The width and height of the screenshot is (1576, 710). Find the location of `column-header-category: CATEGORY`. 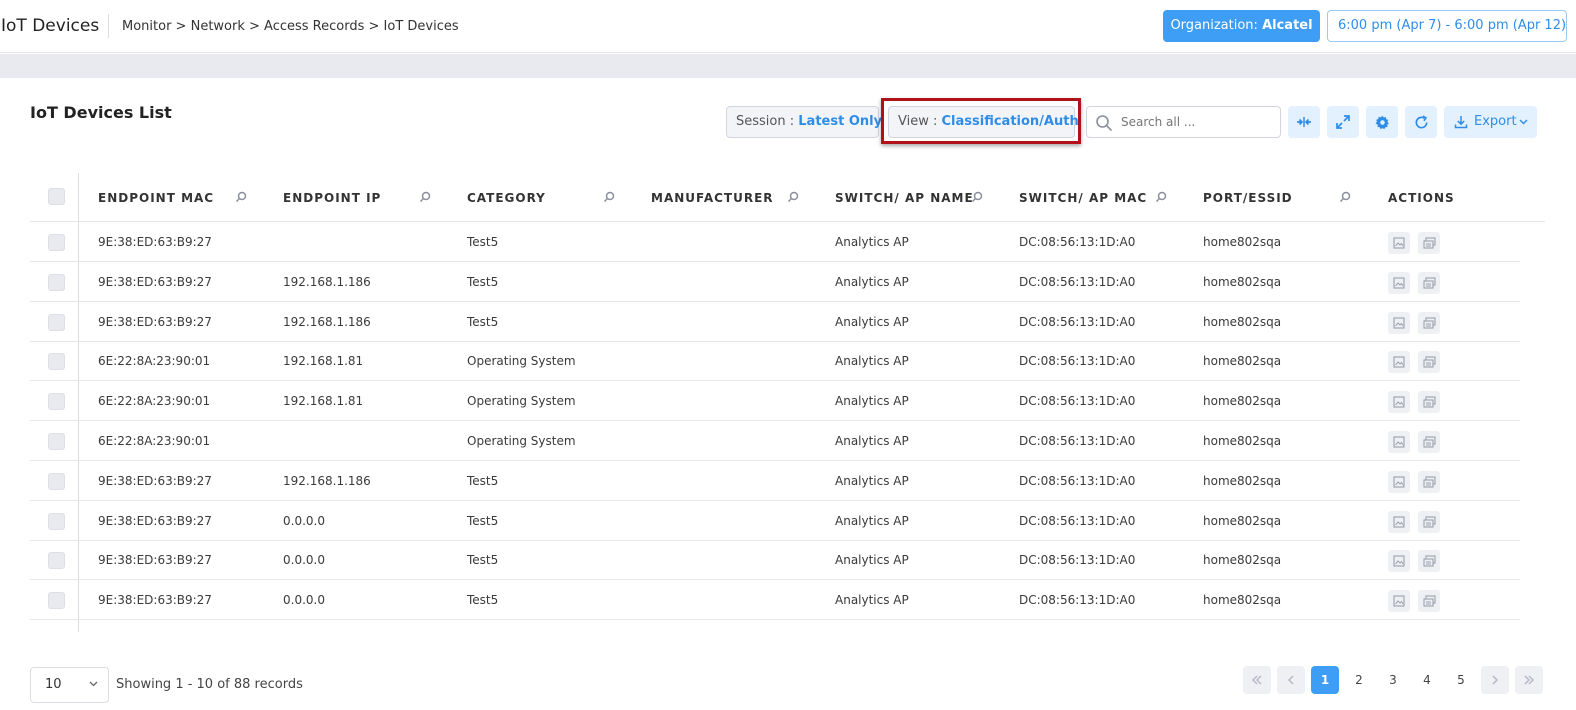

column-header-category: CATEGORY is located at coordinates (506, 198).